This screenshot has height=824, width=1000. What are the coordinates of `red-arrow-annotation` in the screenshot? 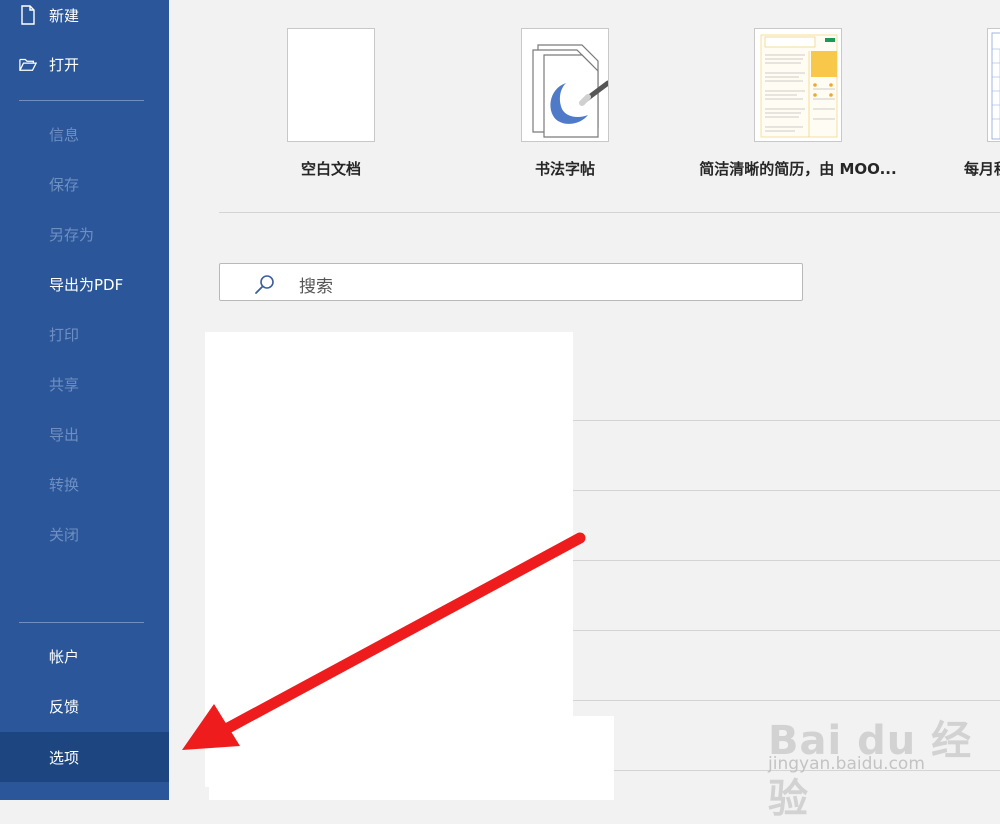 It's located at (384, 641).